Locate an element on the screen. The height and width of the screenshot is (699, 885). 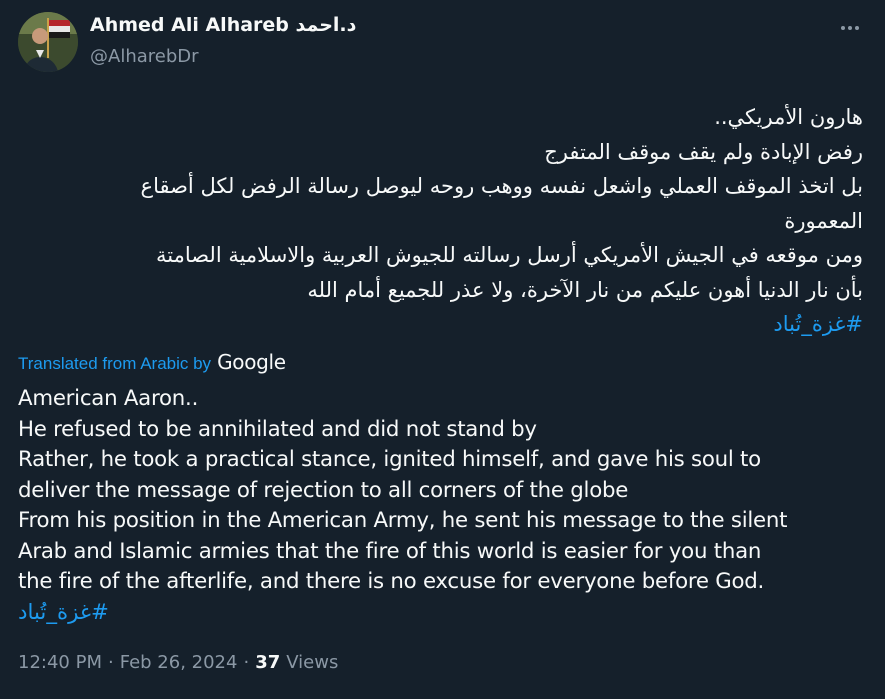
author-handle: @AlharebDr is located at coordinates (144, 56).